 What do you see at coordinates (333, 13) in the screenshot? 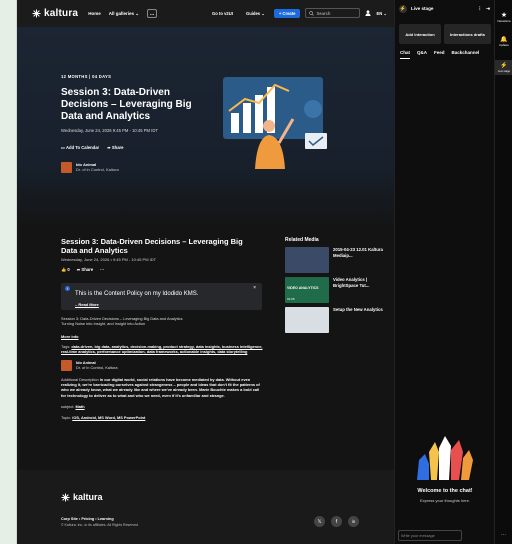
I see `search-input: Search` at bounding box center [333, 13].